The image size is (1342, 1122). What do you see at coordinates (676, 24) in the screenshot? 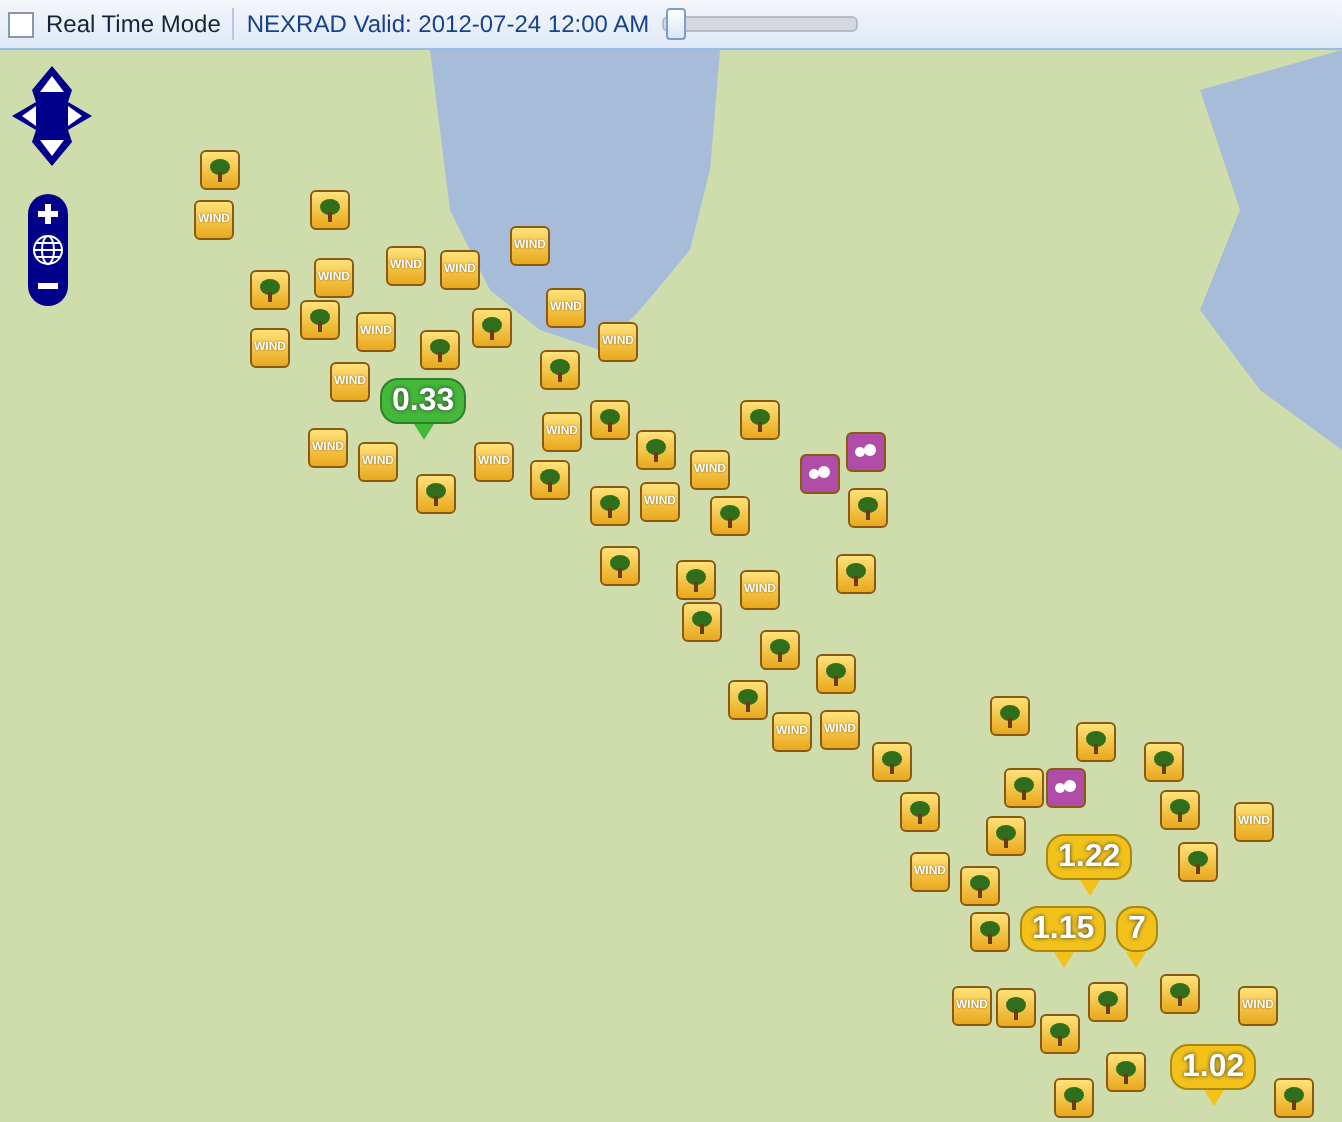
I see `slider-thumb` at bounding box center [676, 24].